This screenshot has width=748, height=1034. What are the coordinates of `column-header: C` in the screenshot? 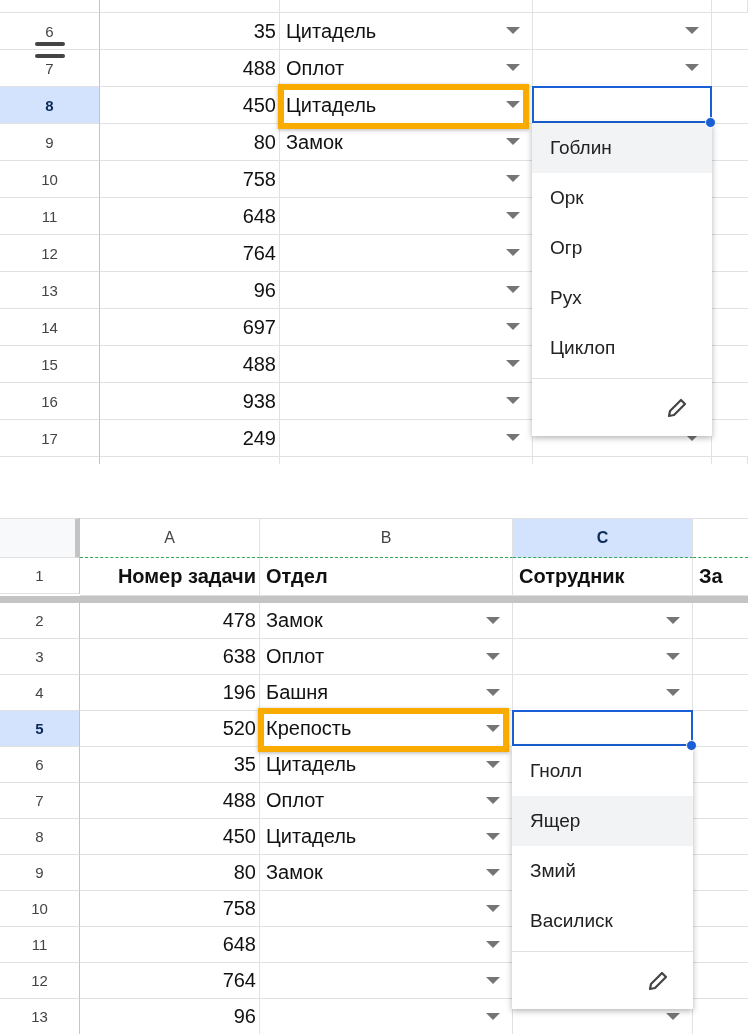 It's located at (603, 538).